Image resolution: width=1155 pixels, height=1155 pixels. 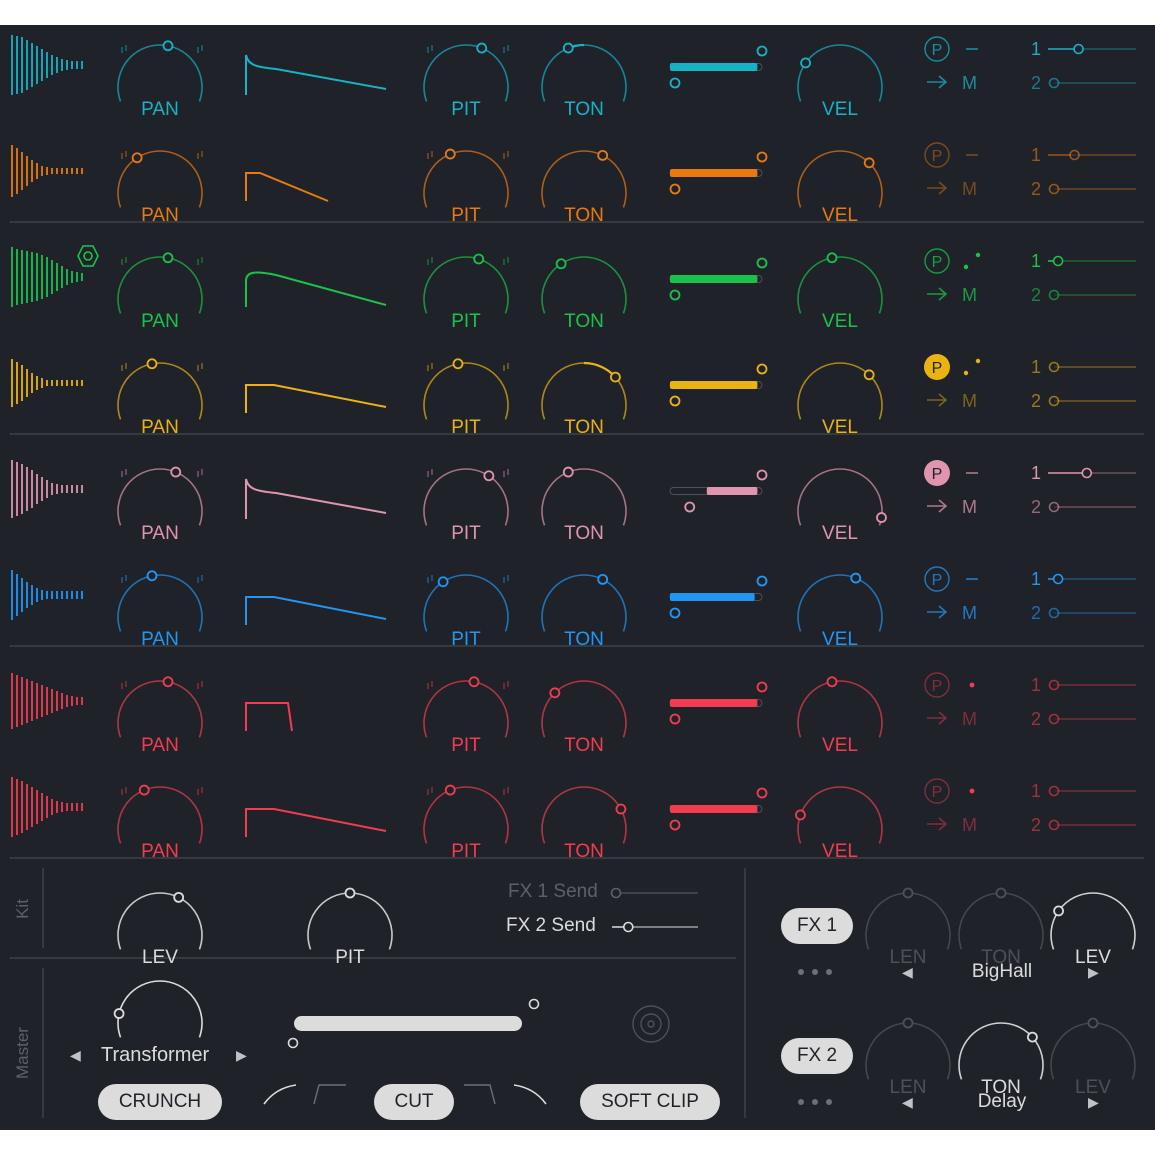 I want to click on kit-level-knob-handle, so click(x=179, y=897).